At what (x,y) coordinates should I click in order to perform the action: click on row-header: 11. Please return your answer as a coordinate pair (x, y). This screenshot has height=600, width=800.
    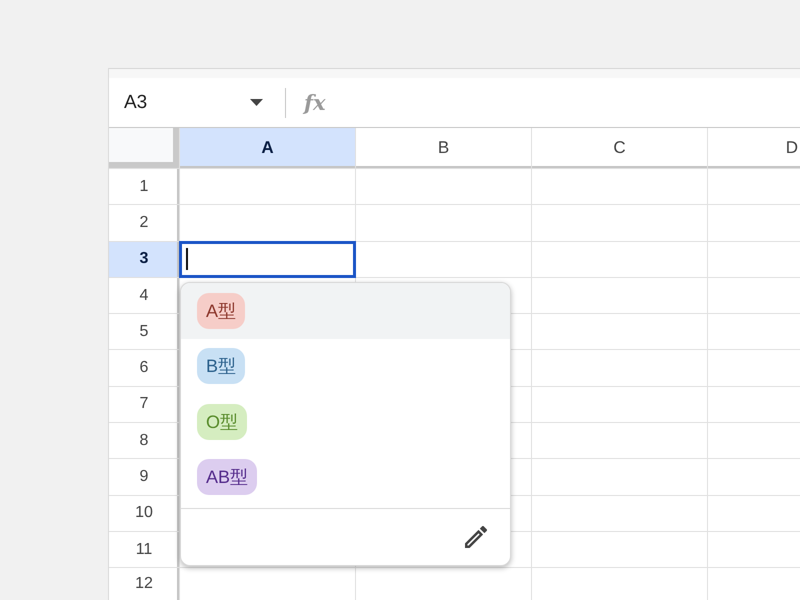
    Looking at the image, I should click on (144, 550).